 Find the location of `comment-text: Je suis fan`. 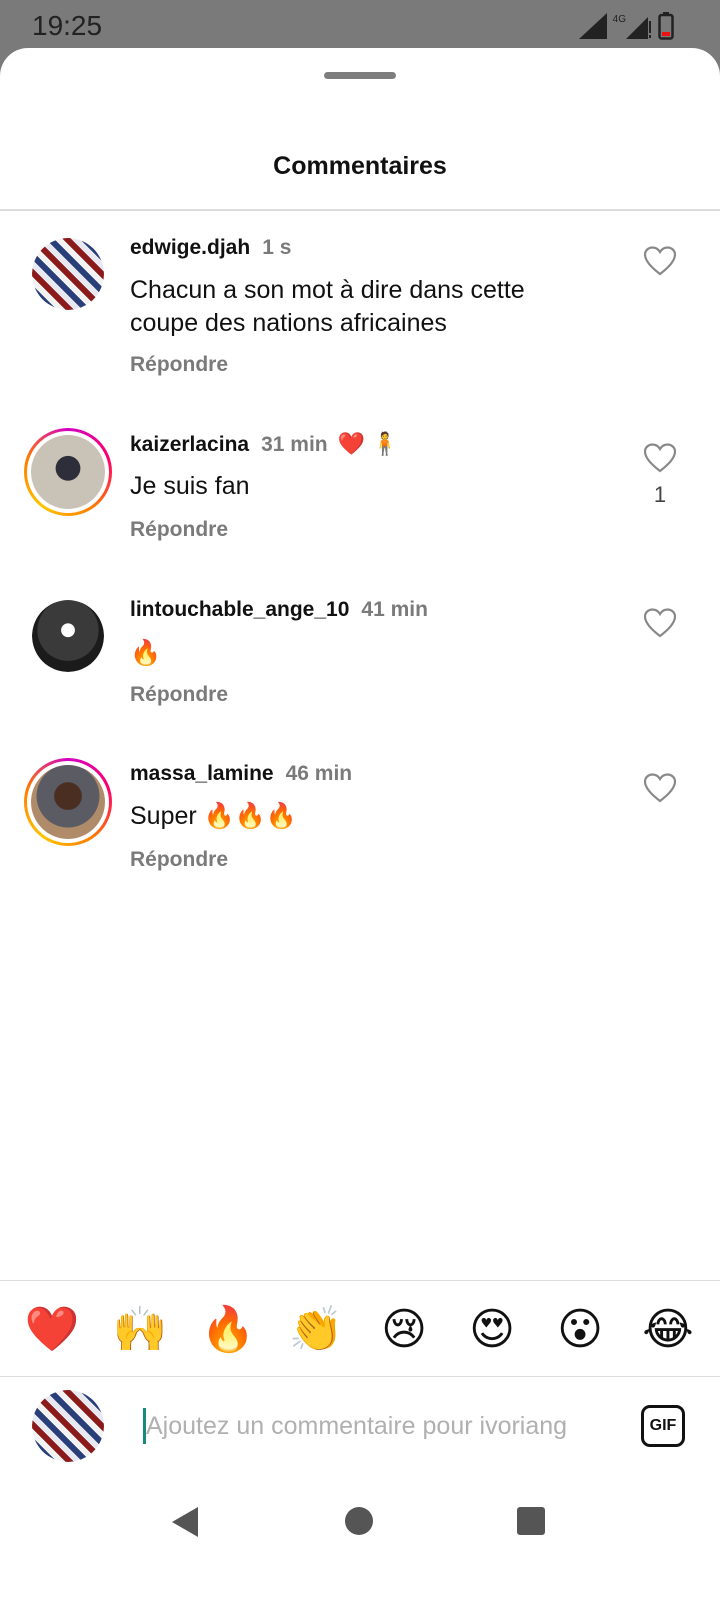

comment-text: Je suis fan is located at coordinates (190, 486).